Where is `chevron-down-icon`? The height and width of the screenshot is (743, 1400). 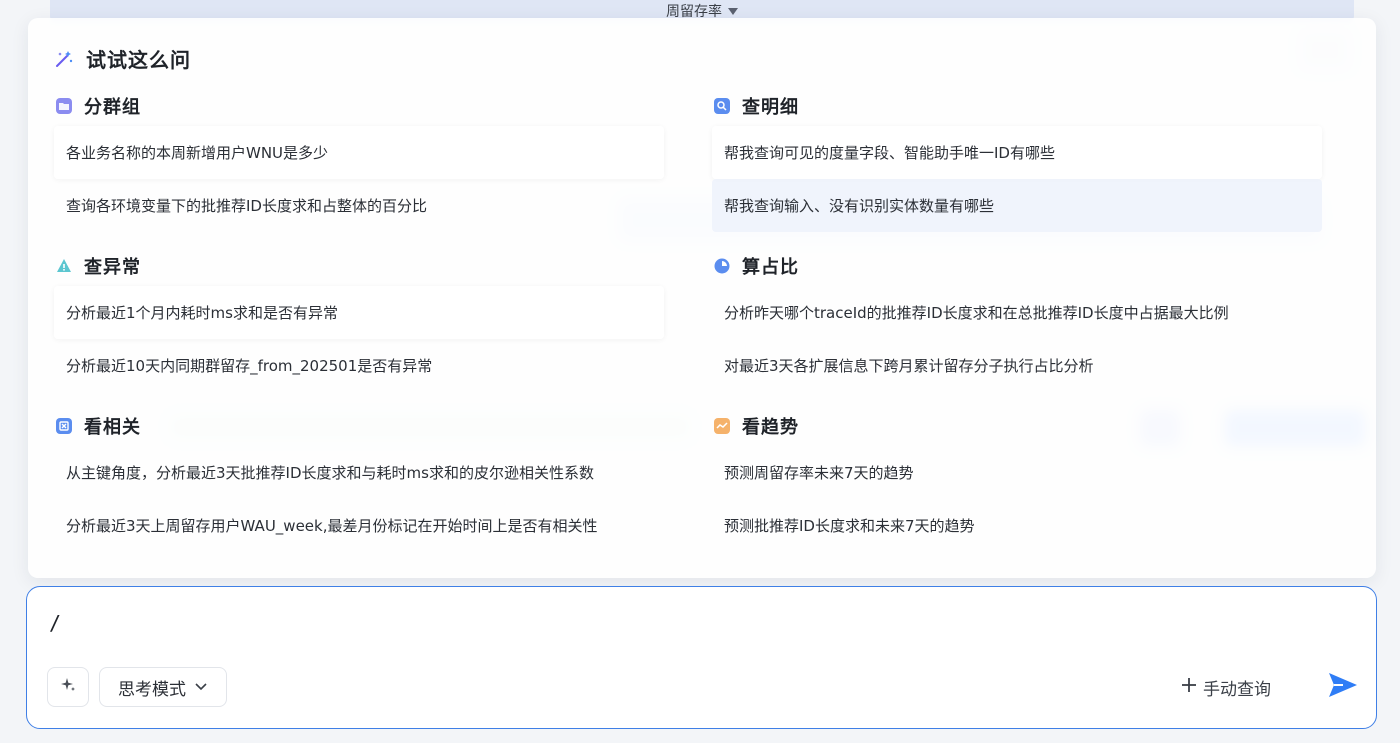 chevron-down-icon is located at coordinates (201, 687).